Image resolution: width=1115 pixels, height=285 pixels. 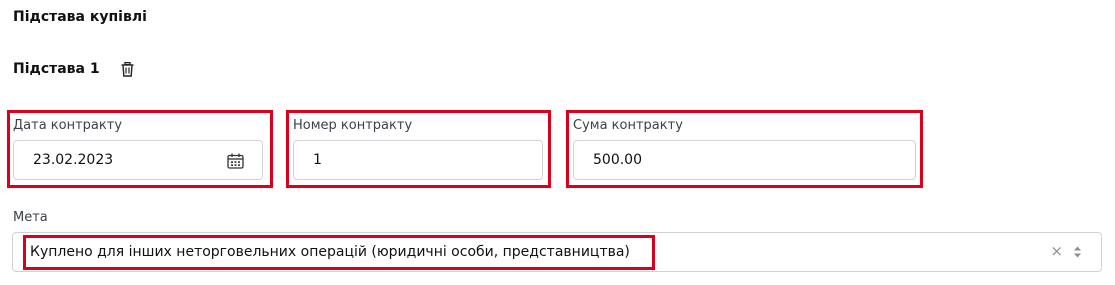 What do you see at coordinates (1077, 252) in the screenshot?
I see `chevron-up-down-icon` at bounding box center [1077, 252].